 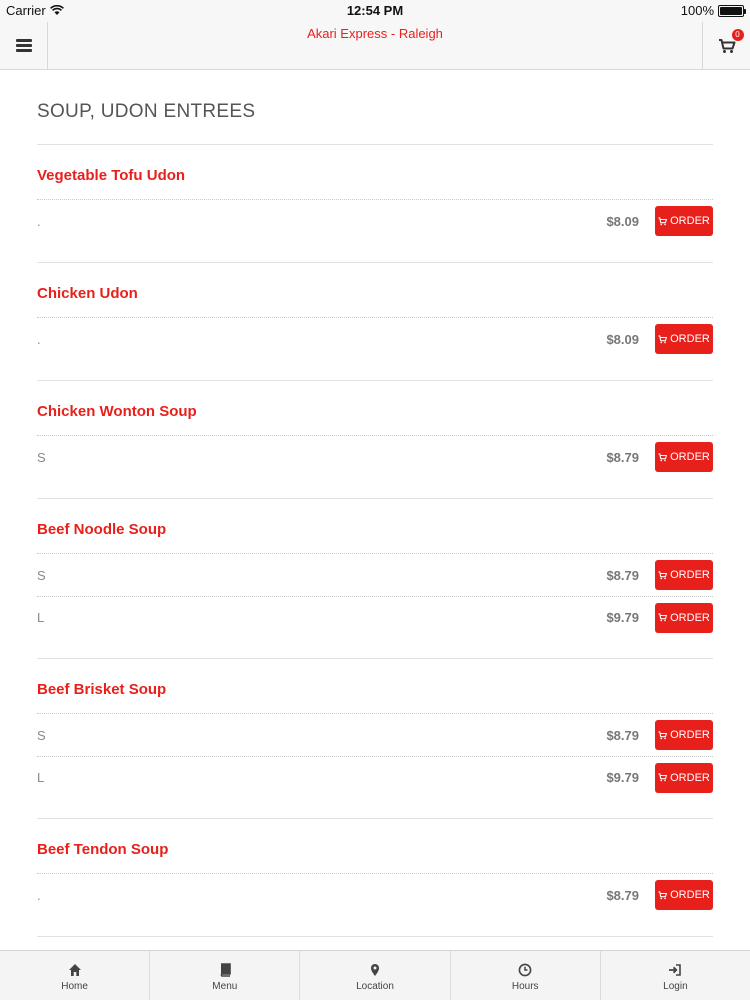 I want to click on status-bar: Carrier 12:54 PM 100%, so click(x=375, y=11).